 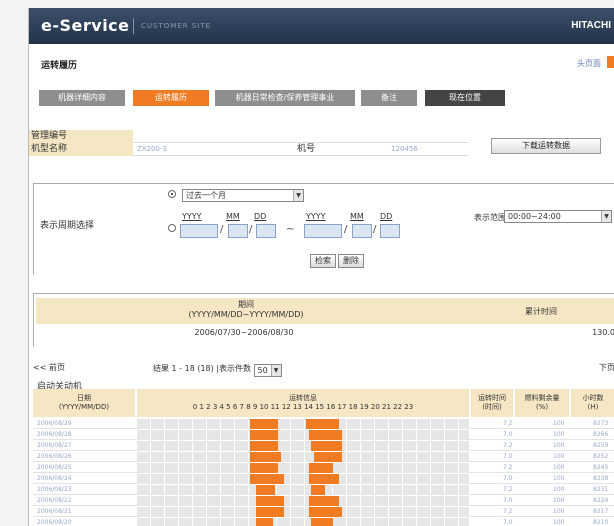 I want to click on row-date-link: 2006/08/23, so click(x=80, y=489).